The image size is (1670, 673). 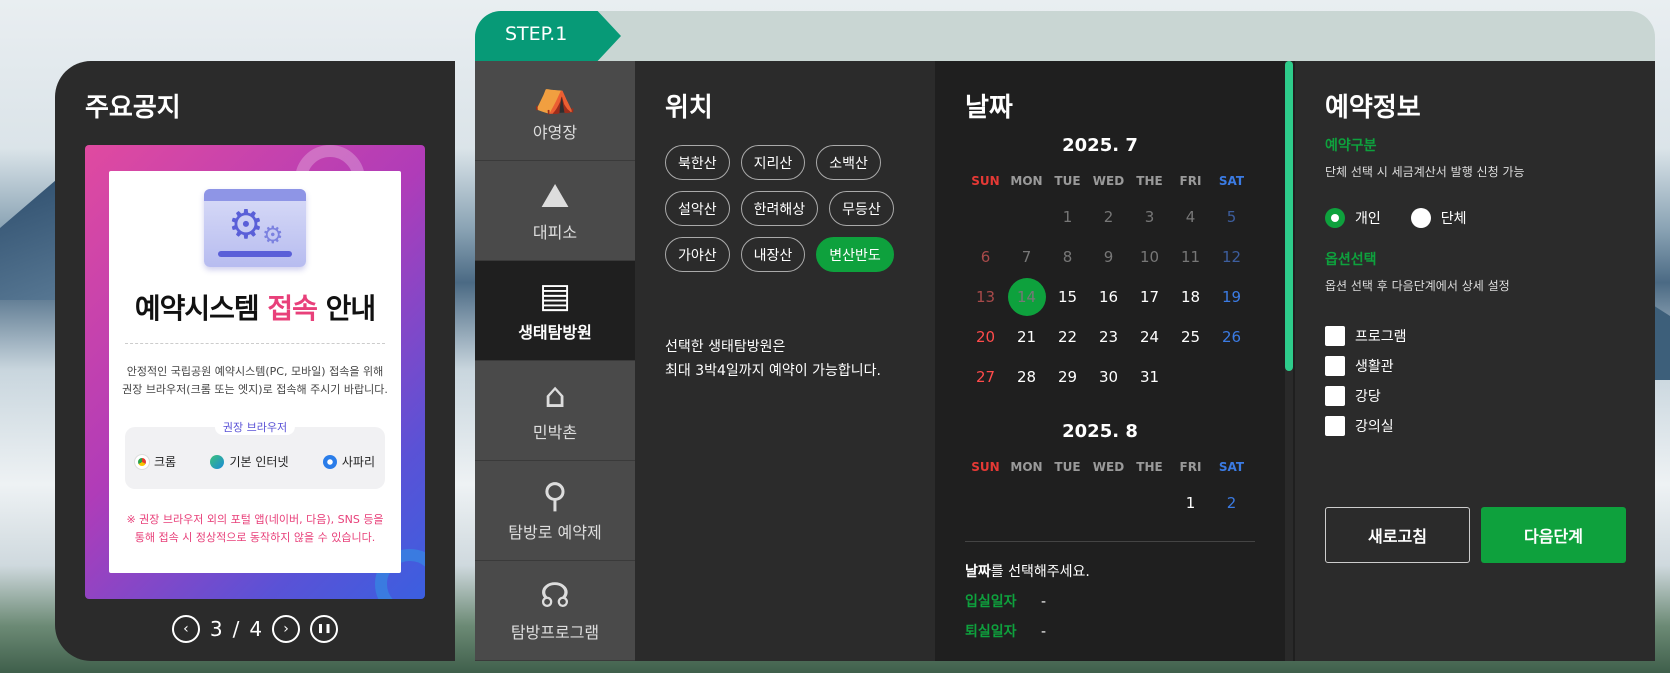 What do you see at coordinates (555, 595) in the screenshot?
I see `headset-icon: ☊` at bounding box center [555, 595].